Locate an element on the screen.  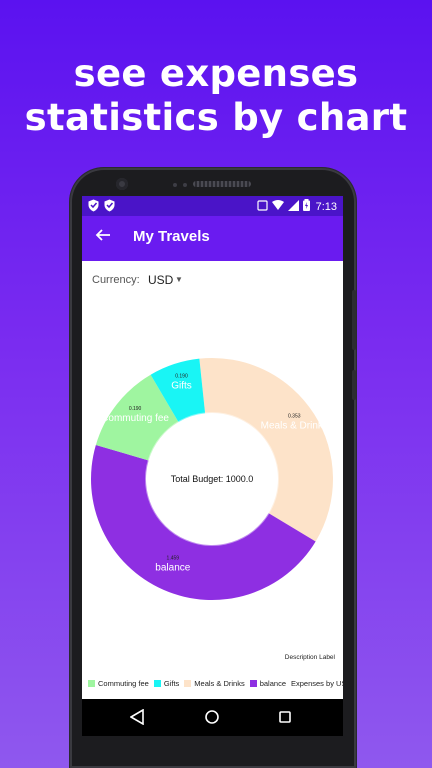
phone-volume-button is located at coordinates (354, 320).